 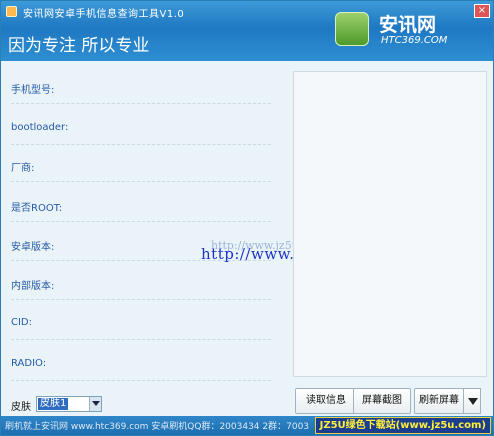 I want to click on skin-selected-value: 皮肤1, so click(x=53, y=404).